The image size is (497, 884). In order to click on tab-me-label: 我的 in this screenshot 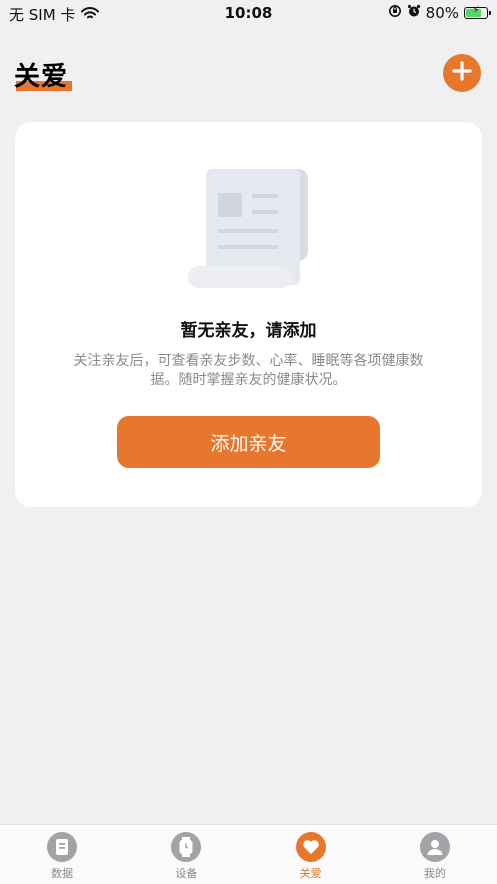, I will do `click(434, 873)`.